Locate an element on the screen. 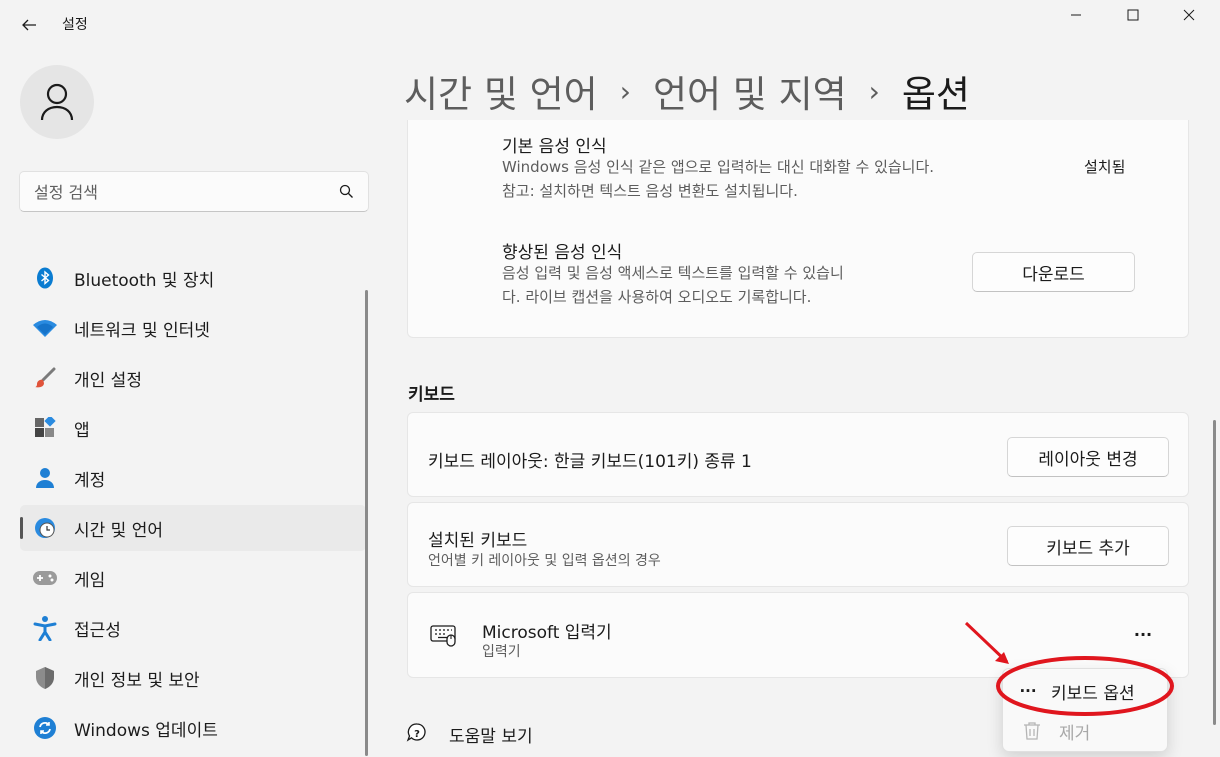  minimize-icon is located at coordinates (1076, 15).